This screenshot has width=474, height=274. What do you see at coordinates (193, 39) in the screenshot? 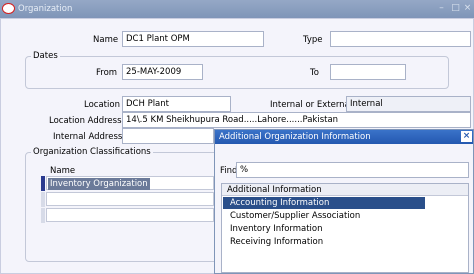
I see `name-field: DC1 Plant OPM` at bounding box center [193, 39].